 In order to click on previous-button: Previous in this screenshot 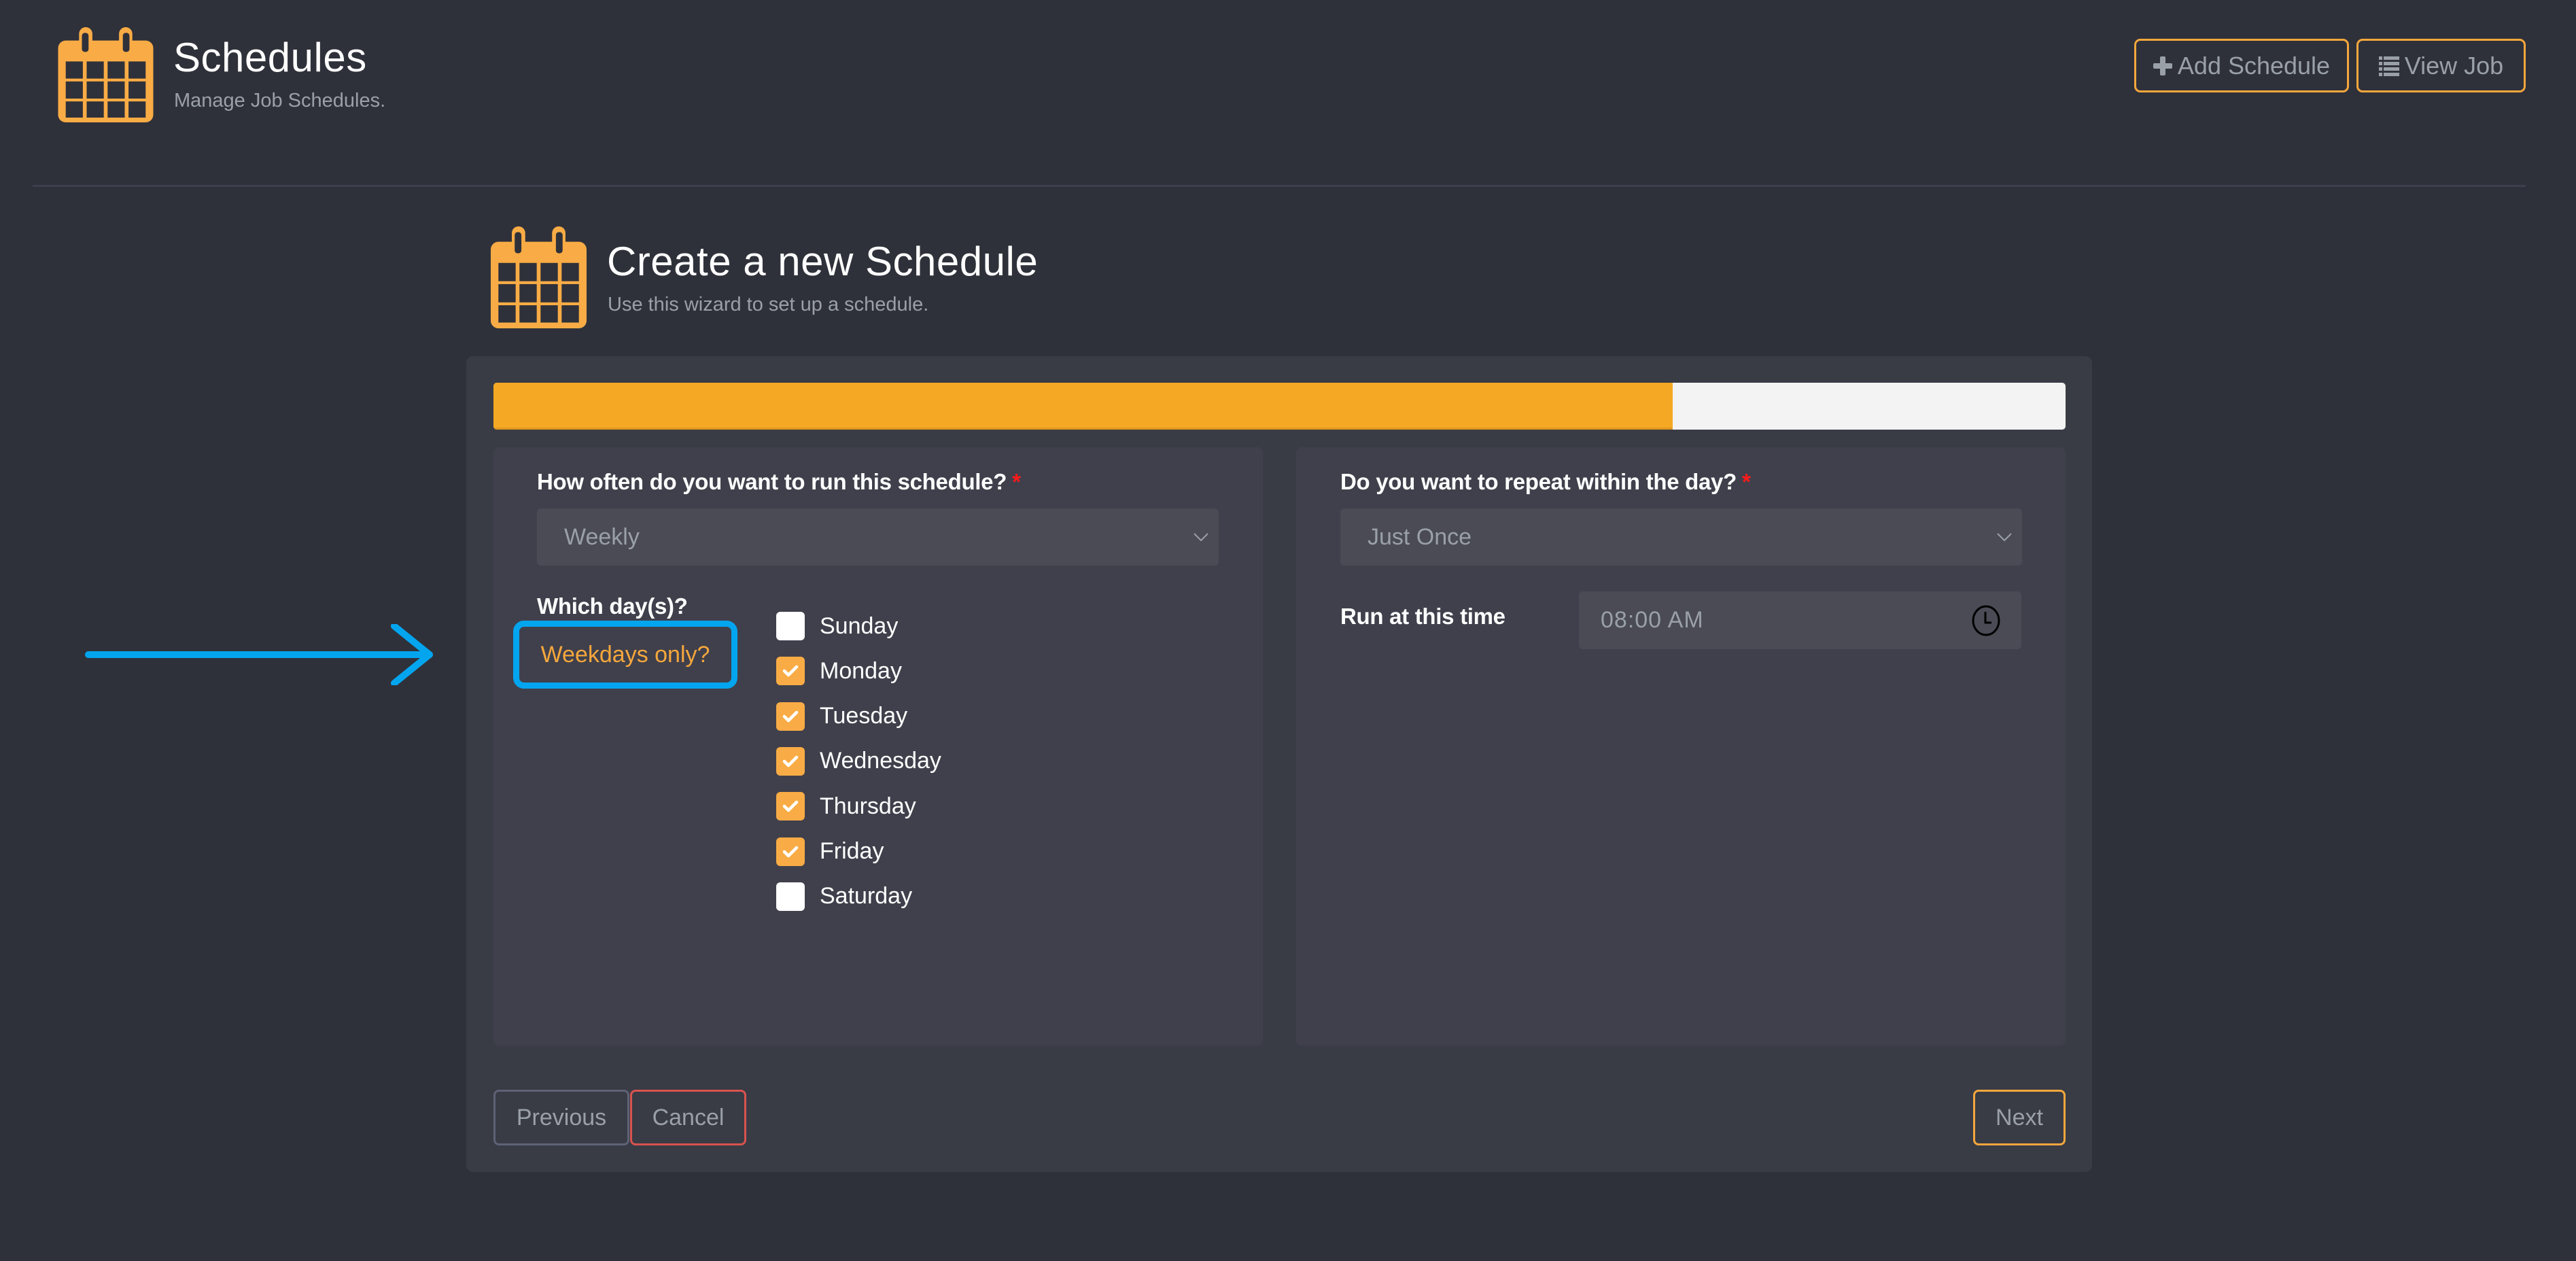, I will do `click(561, 1117)`.